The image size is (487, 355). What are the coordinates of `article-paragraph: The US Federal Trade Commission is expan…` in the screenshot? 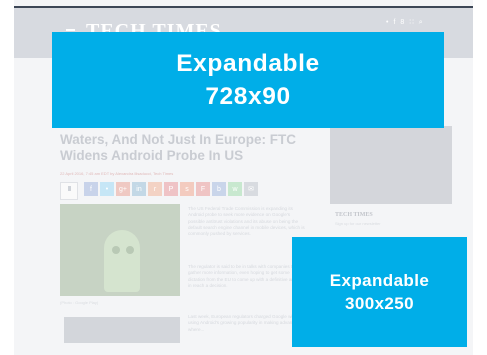 It's located at (246, 221).